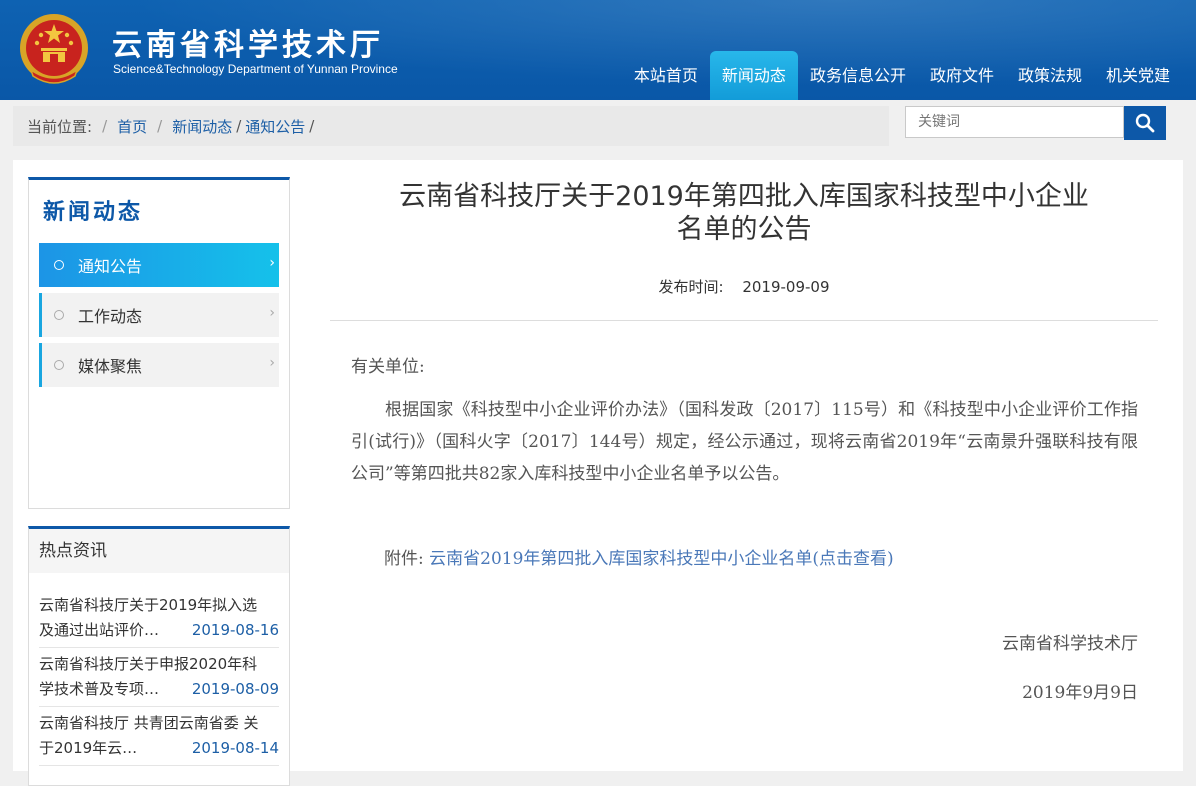 The height and width of the screenshot is (786, 1196). I want to click on sidebar-item-label: 媒体聚焦, so click(110, 366).